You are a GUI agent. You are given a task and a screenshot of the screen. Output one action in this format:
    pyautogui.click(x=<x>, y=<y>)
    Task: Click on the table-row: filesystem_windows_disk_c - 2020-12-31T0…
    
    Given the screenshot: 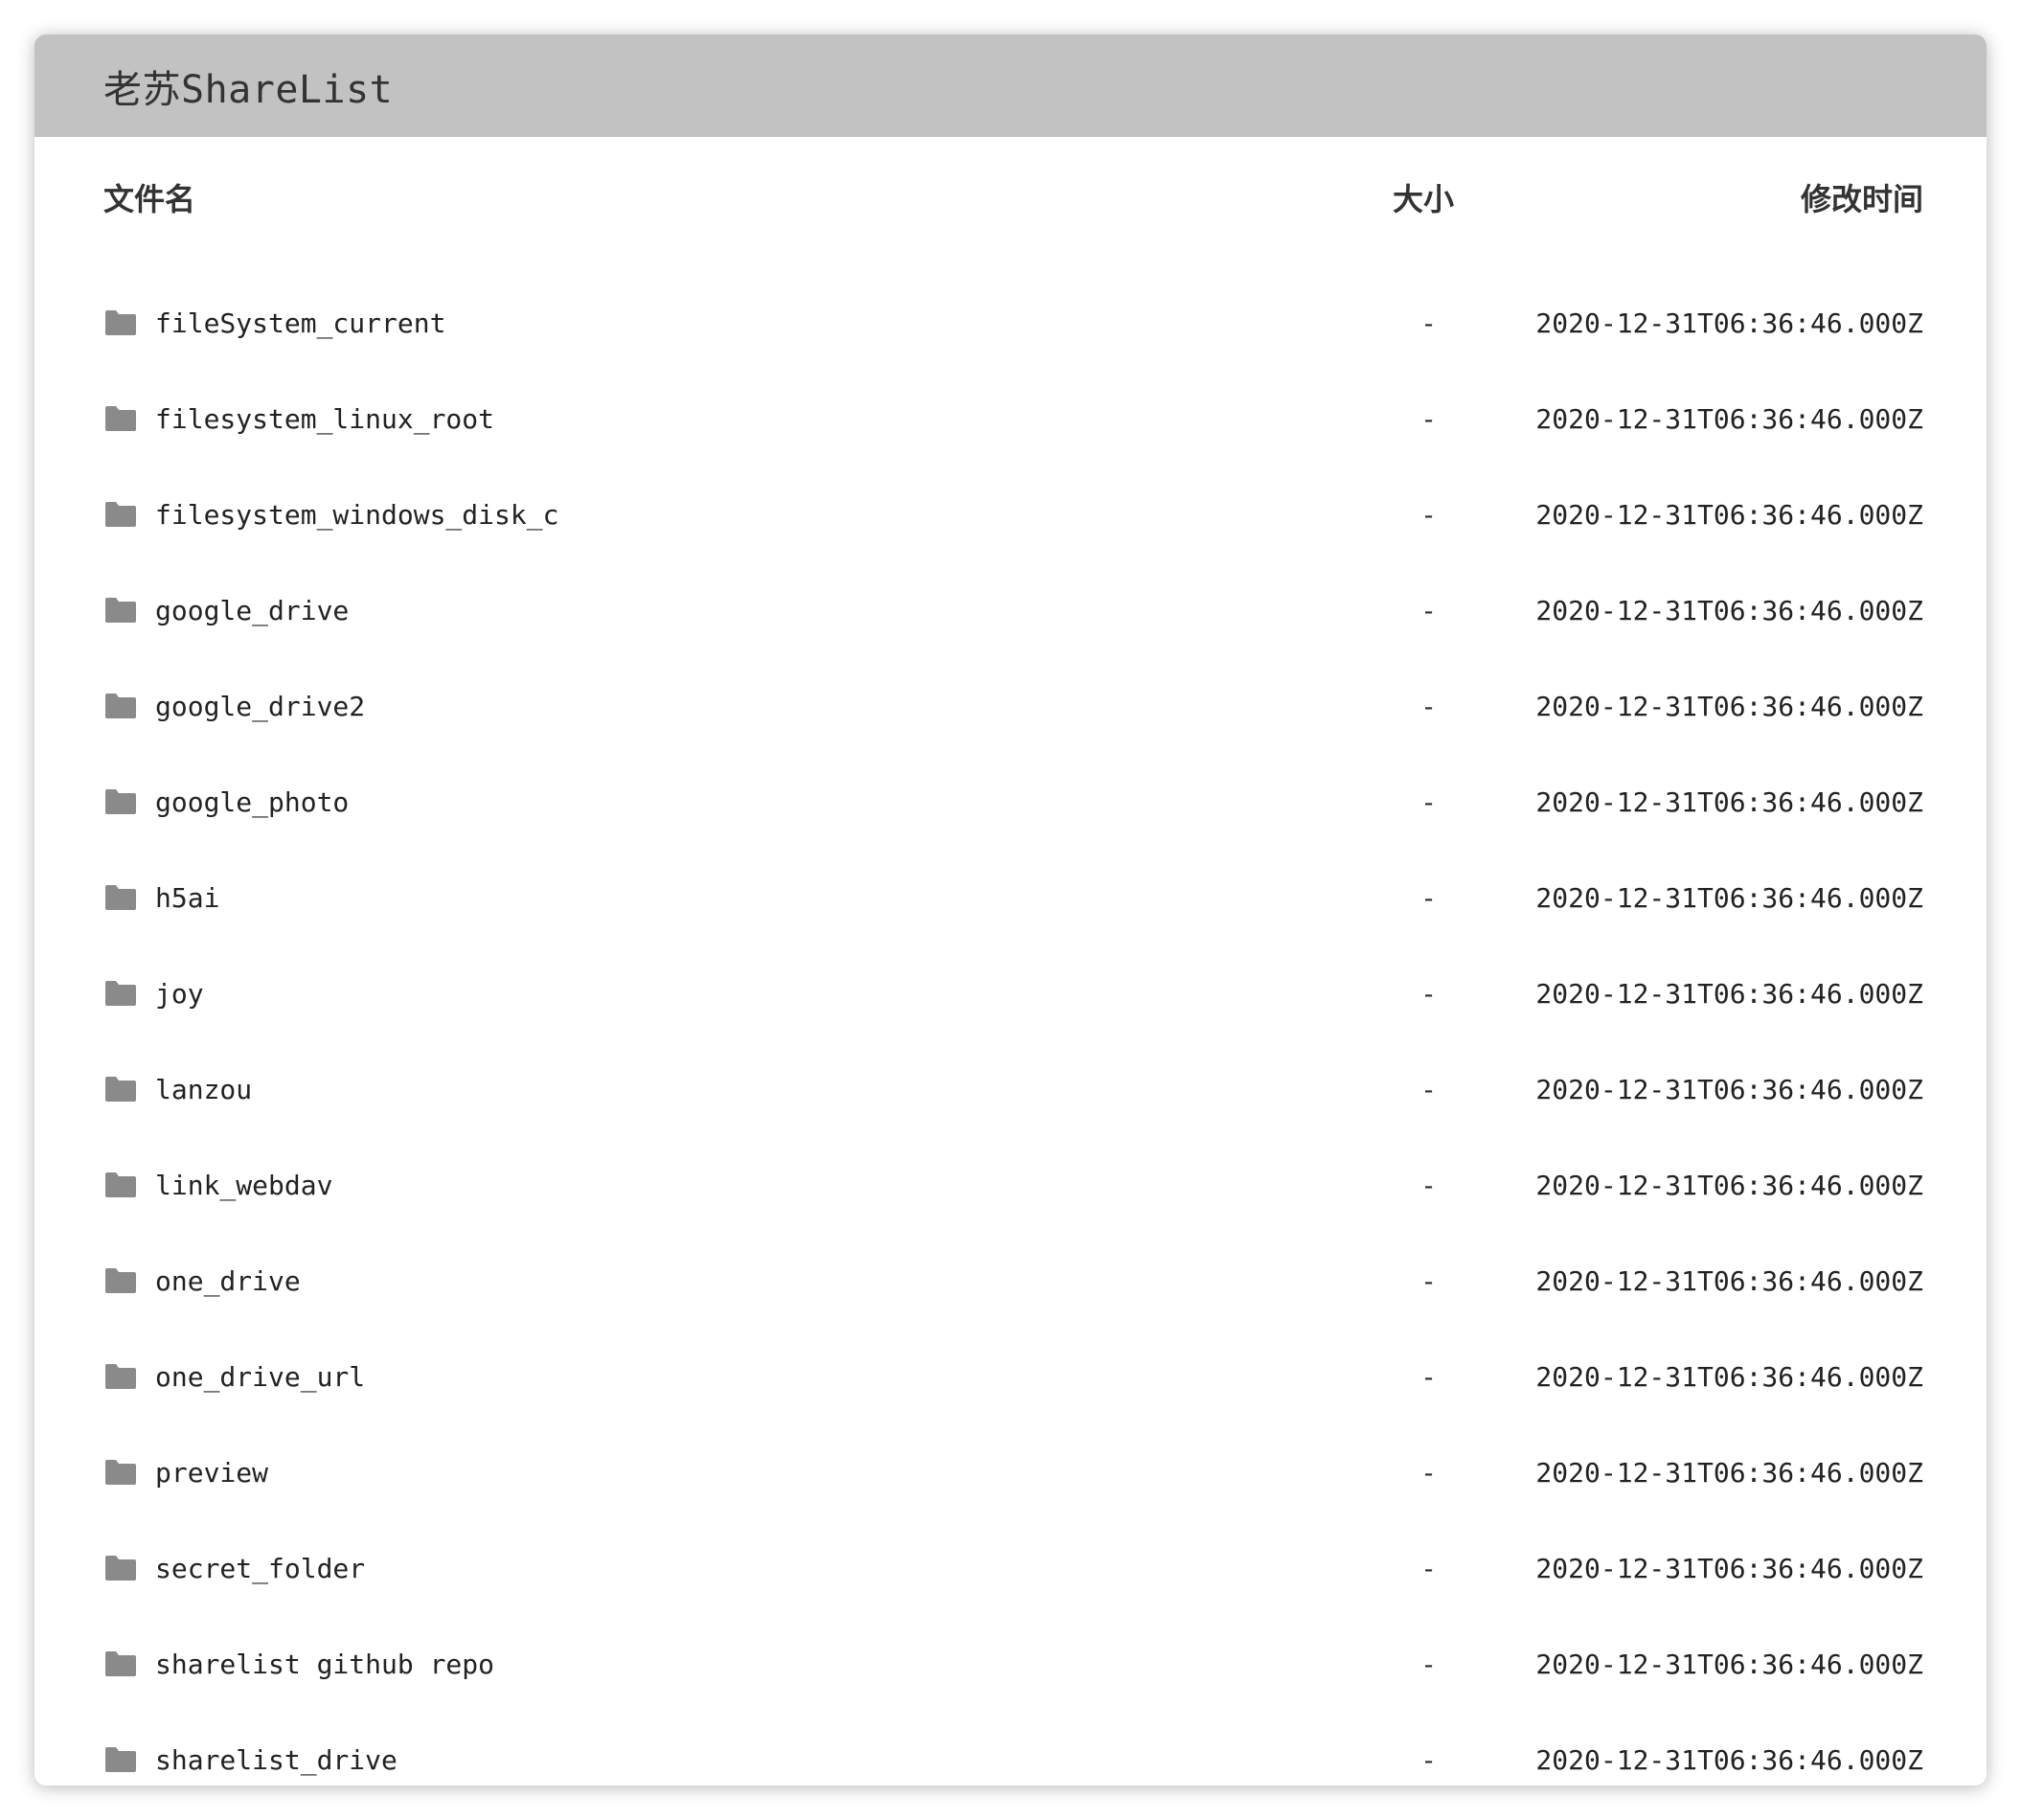 What is the action you would take?
    pyautogui.click(x=1013, y=514)
    